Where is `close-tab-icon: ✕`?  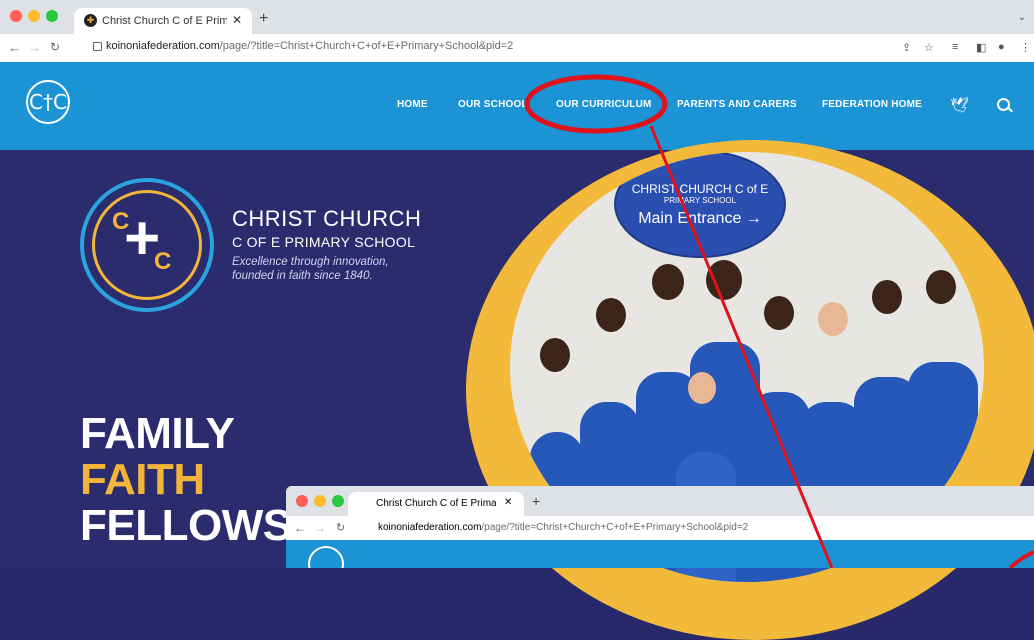
close-tab-icon: ✕ is located at coordinates (237, 20).